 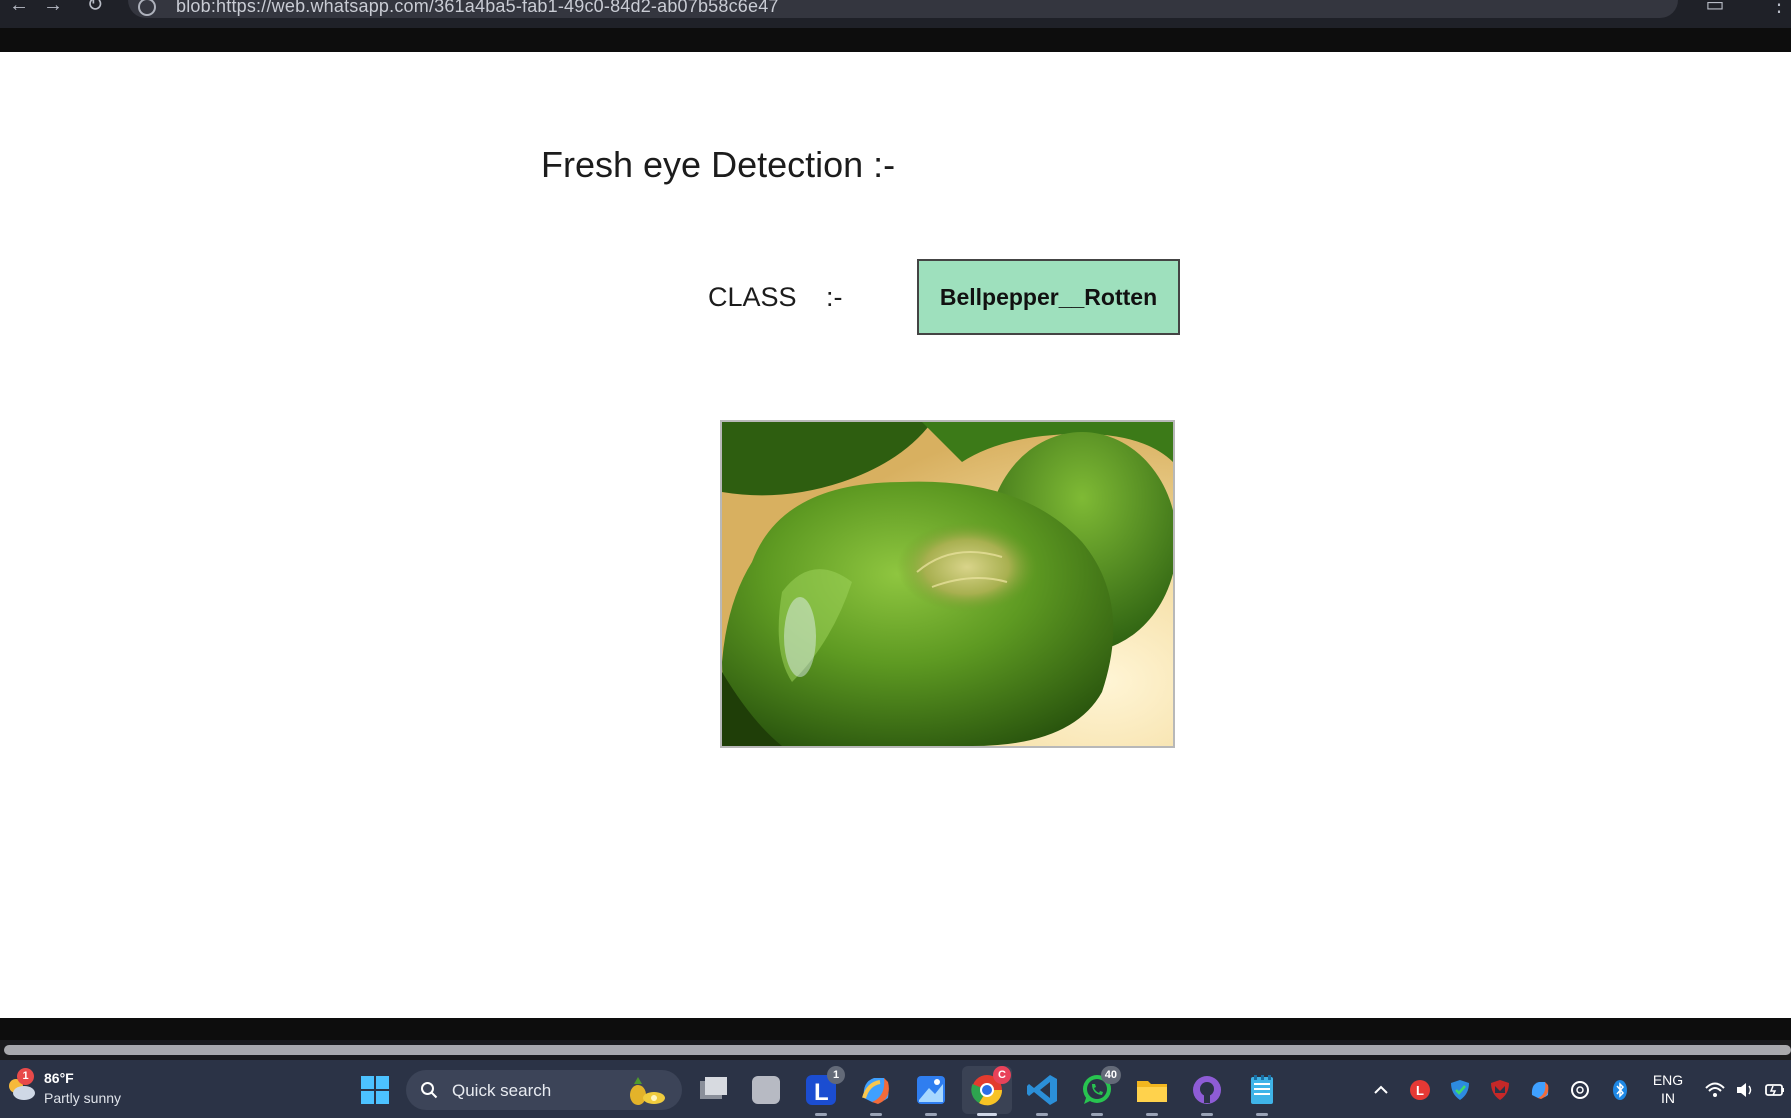 I want to click on battery-icon, so click(x=1775, y=1090).